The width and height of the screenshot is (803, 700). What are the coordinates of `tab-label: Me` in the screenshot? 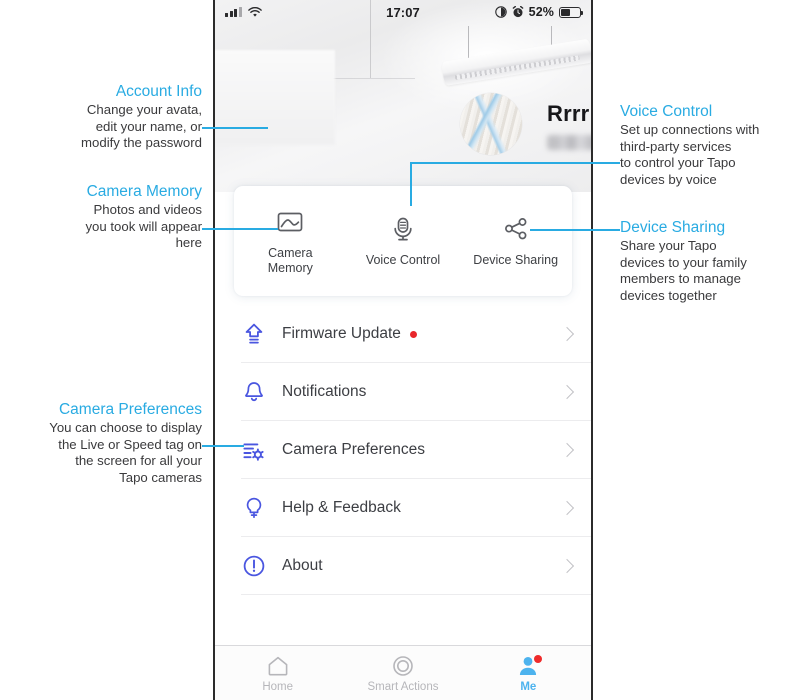 It's located at (528, 686).